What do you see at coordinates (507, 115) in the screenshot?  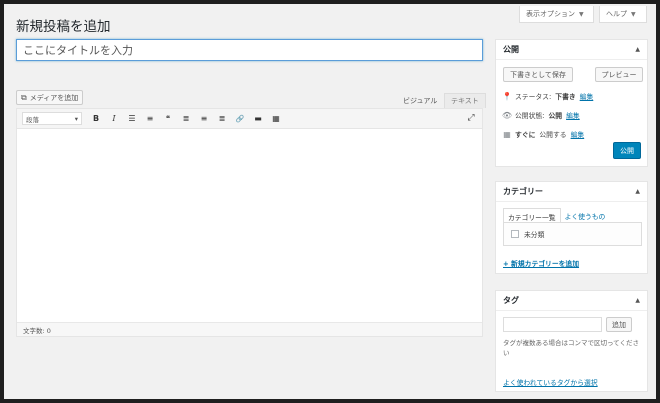 I see `eye-icon: 👁` at bounding box center [507, 115].